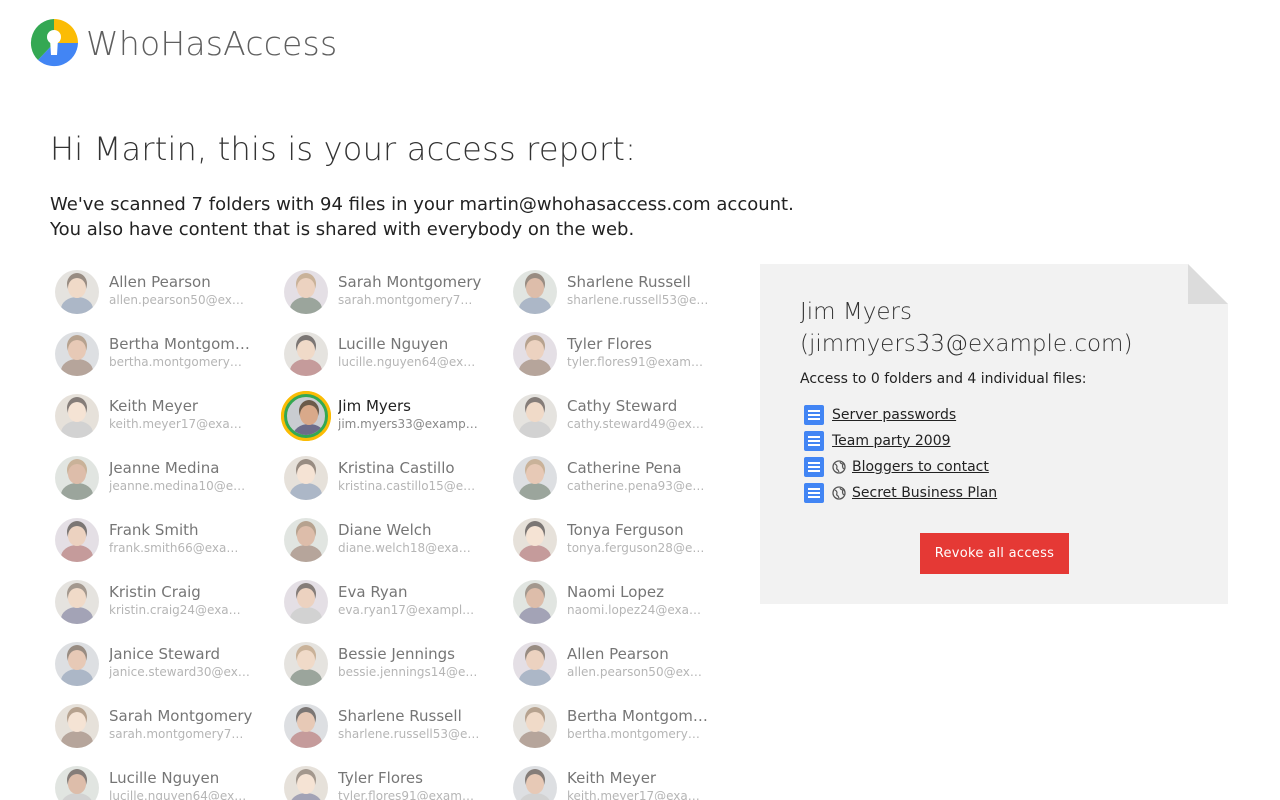  What do you see at coordinates (396, 468) in the screenshot?
I see `person-name: Kristina Castillo` at bounding box center [396, 468].